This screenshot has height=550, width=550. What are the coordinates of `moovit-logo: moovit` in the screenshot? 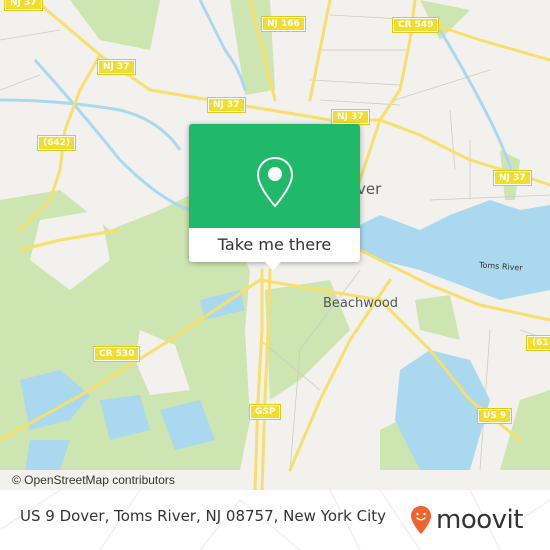 It's located at (466, 520).